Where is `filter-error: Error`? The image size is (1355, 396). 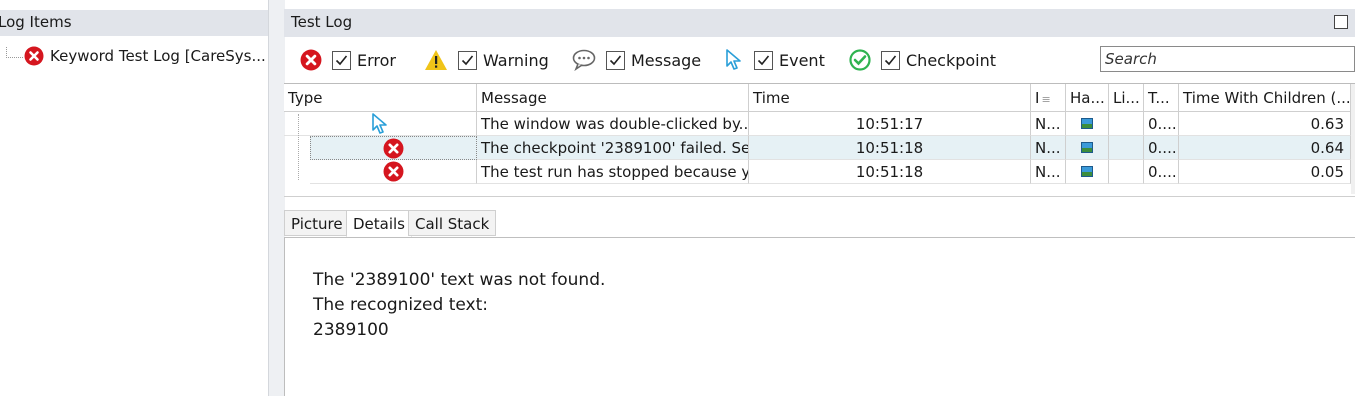 filter-error: Error is located at coordinates (348, 60).